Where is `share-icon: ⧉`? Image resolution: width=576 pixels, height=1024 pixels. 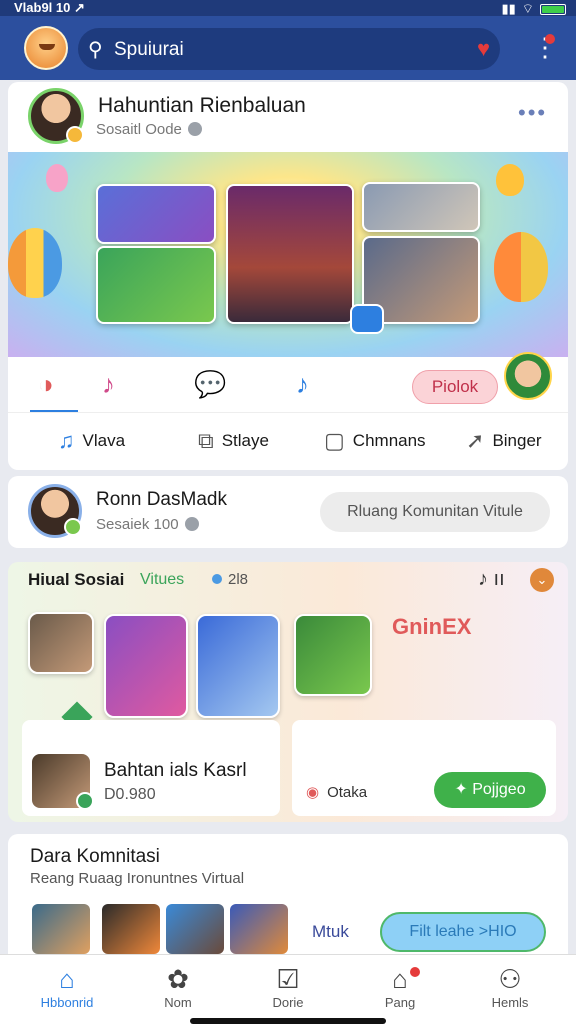
share-icon: ⧉ is located at coordinates (206, 440).